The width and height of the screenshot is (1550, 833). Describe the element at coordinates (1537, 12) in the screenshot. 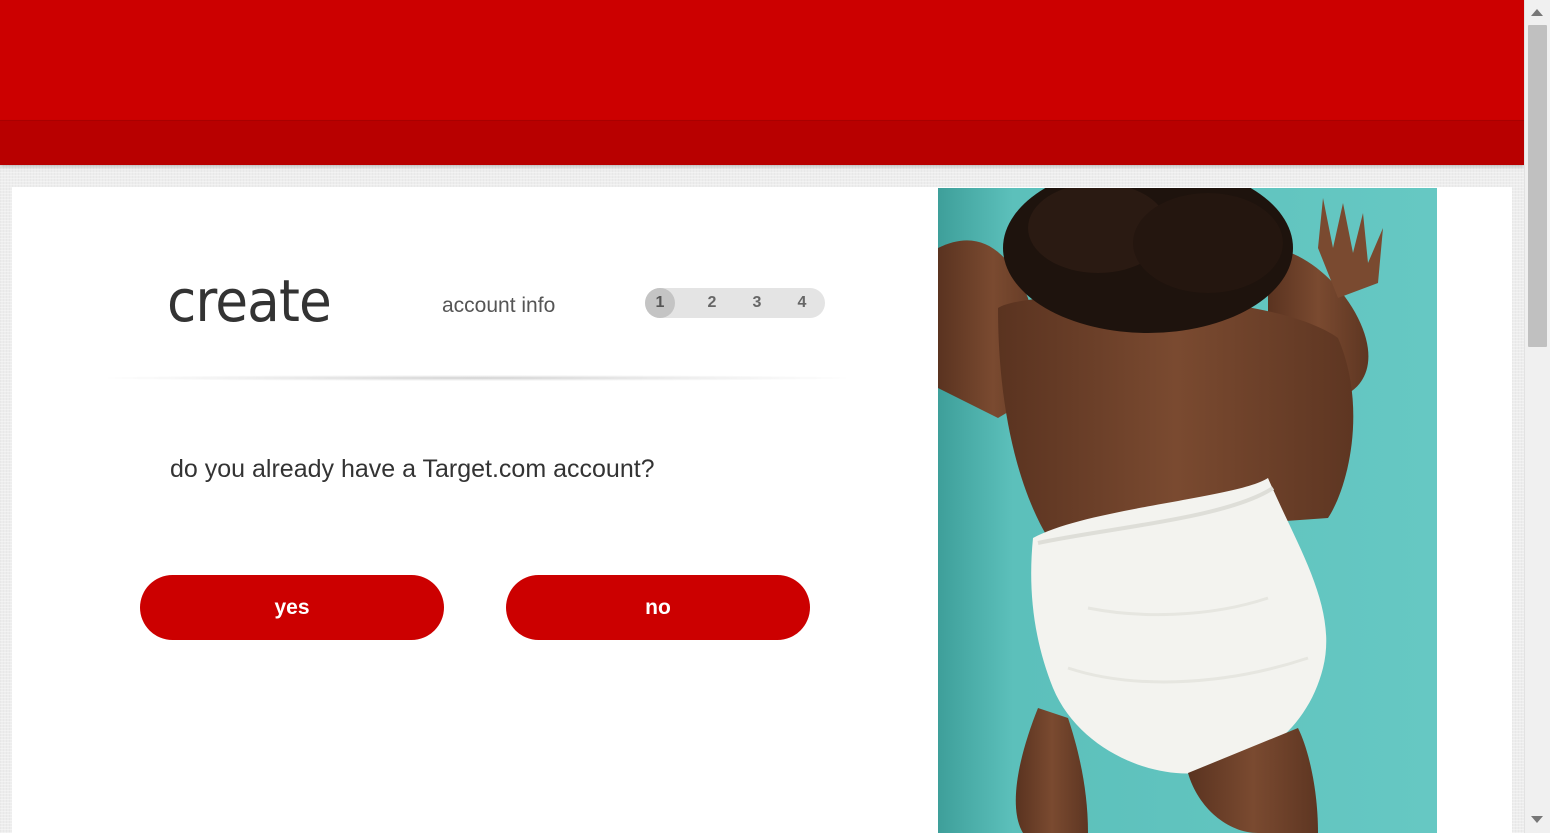

I see `scroll-up-icon` at that location.